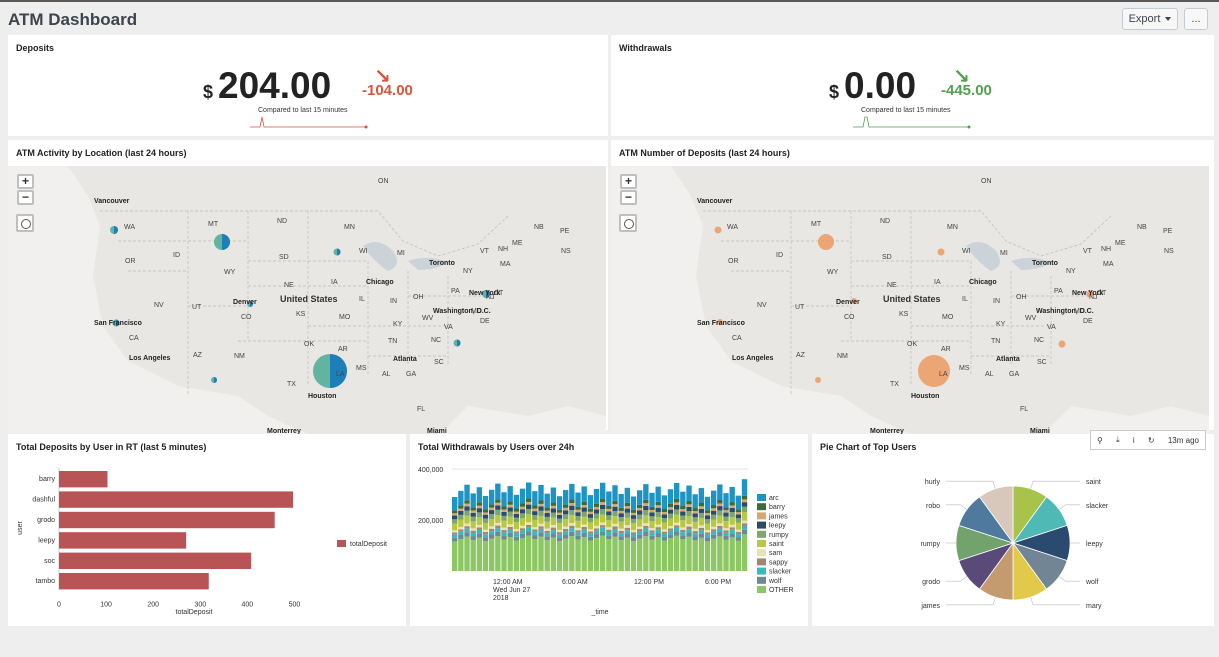 This screenshot has width=1219, height=657. I want to click on city-label: San Francisco, so click(721, 323).